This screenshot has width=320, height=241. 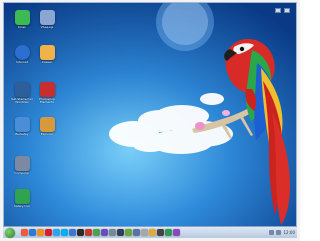 I want to click on desktop-icon-2: Internet, so click(x=22, y=59).